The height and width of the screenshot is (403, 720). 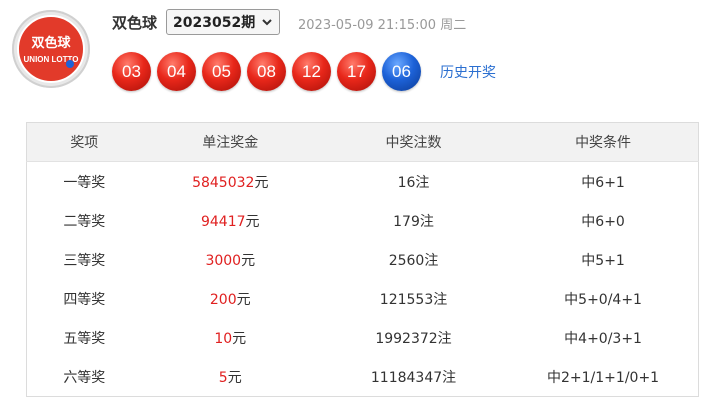 What do you see at coordinates (230, 142) in the screenshot?
I see `column-header-amount: 单注奖金` at bounding box center [230, 142].